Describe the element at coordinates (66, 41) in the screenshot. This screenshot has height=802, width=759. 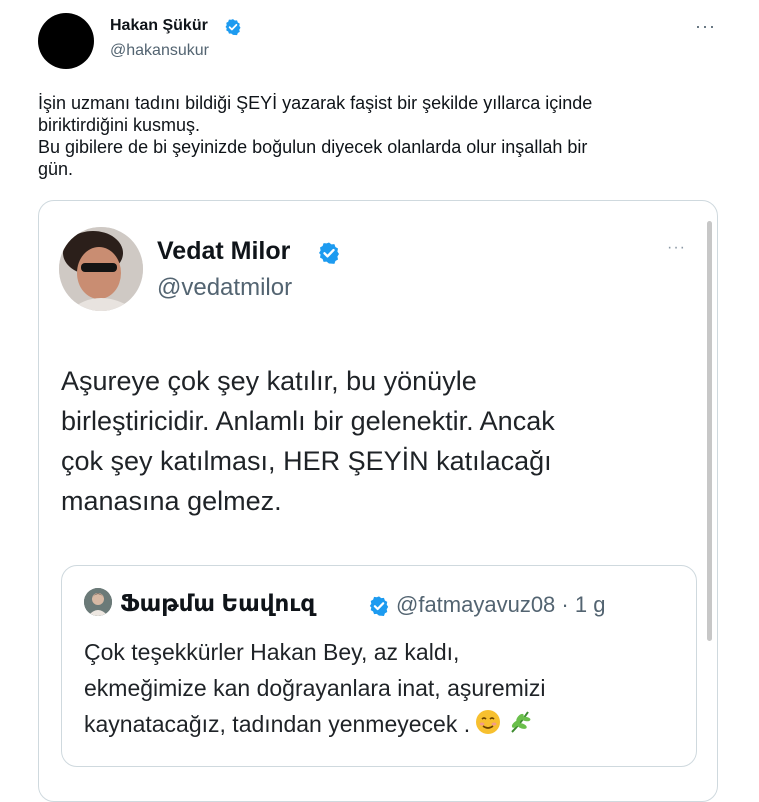
I see `avatar` at that location.